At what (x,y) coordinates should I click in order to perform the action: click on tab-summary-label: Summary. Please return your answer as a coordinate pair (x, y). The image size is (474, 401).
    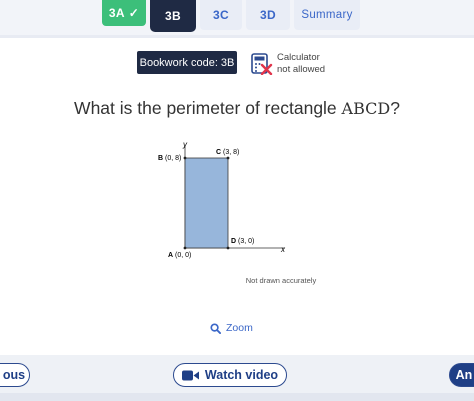
    Looking at the image, I should click on (327, 15).